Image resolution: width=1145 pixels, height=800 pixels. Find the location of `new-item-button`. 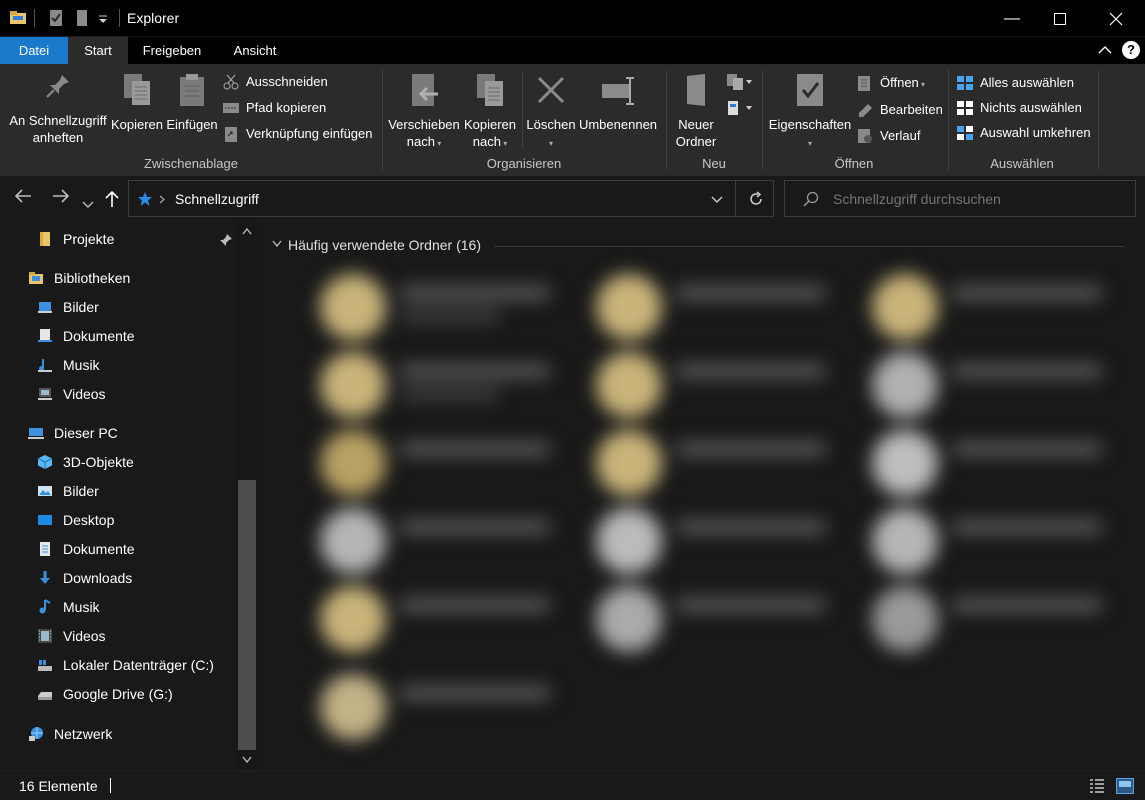

new-item-button is located at coordinates (739, 83).